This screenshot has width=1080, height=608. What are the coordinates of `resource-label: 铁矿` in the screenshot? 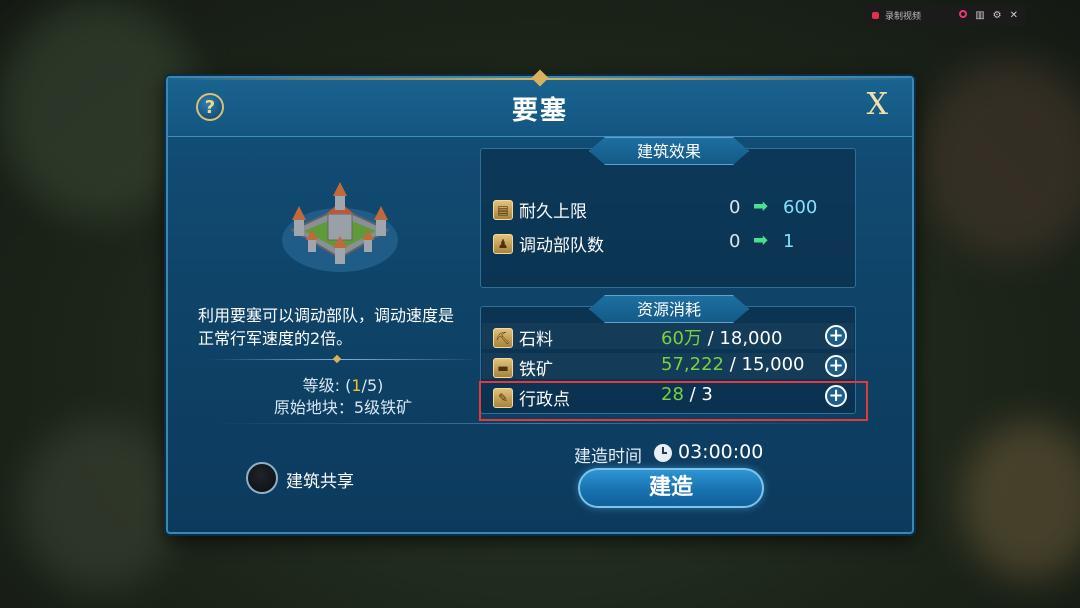 It's located at (536, 370).